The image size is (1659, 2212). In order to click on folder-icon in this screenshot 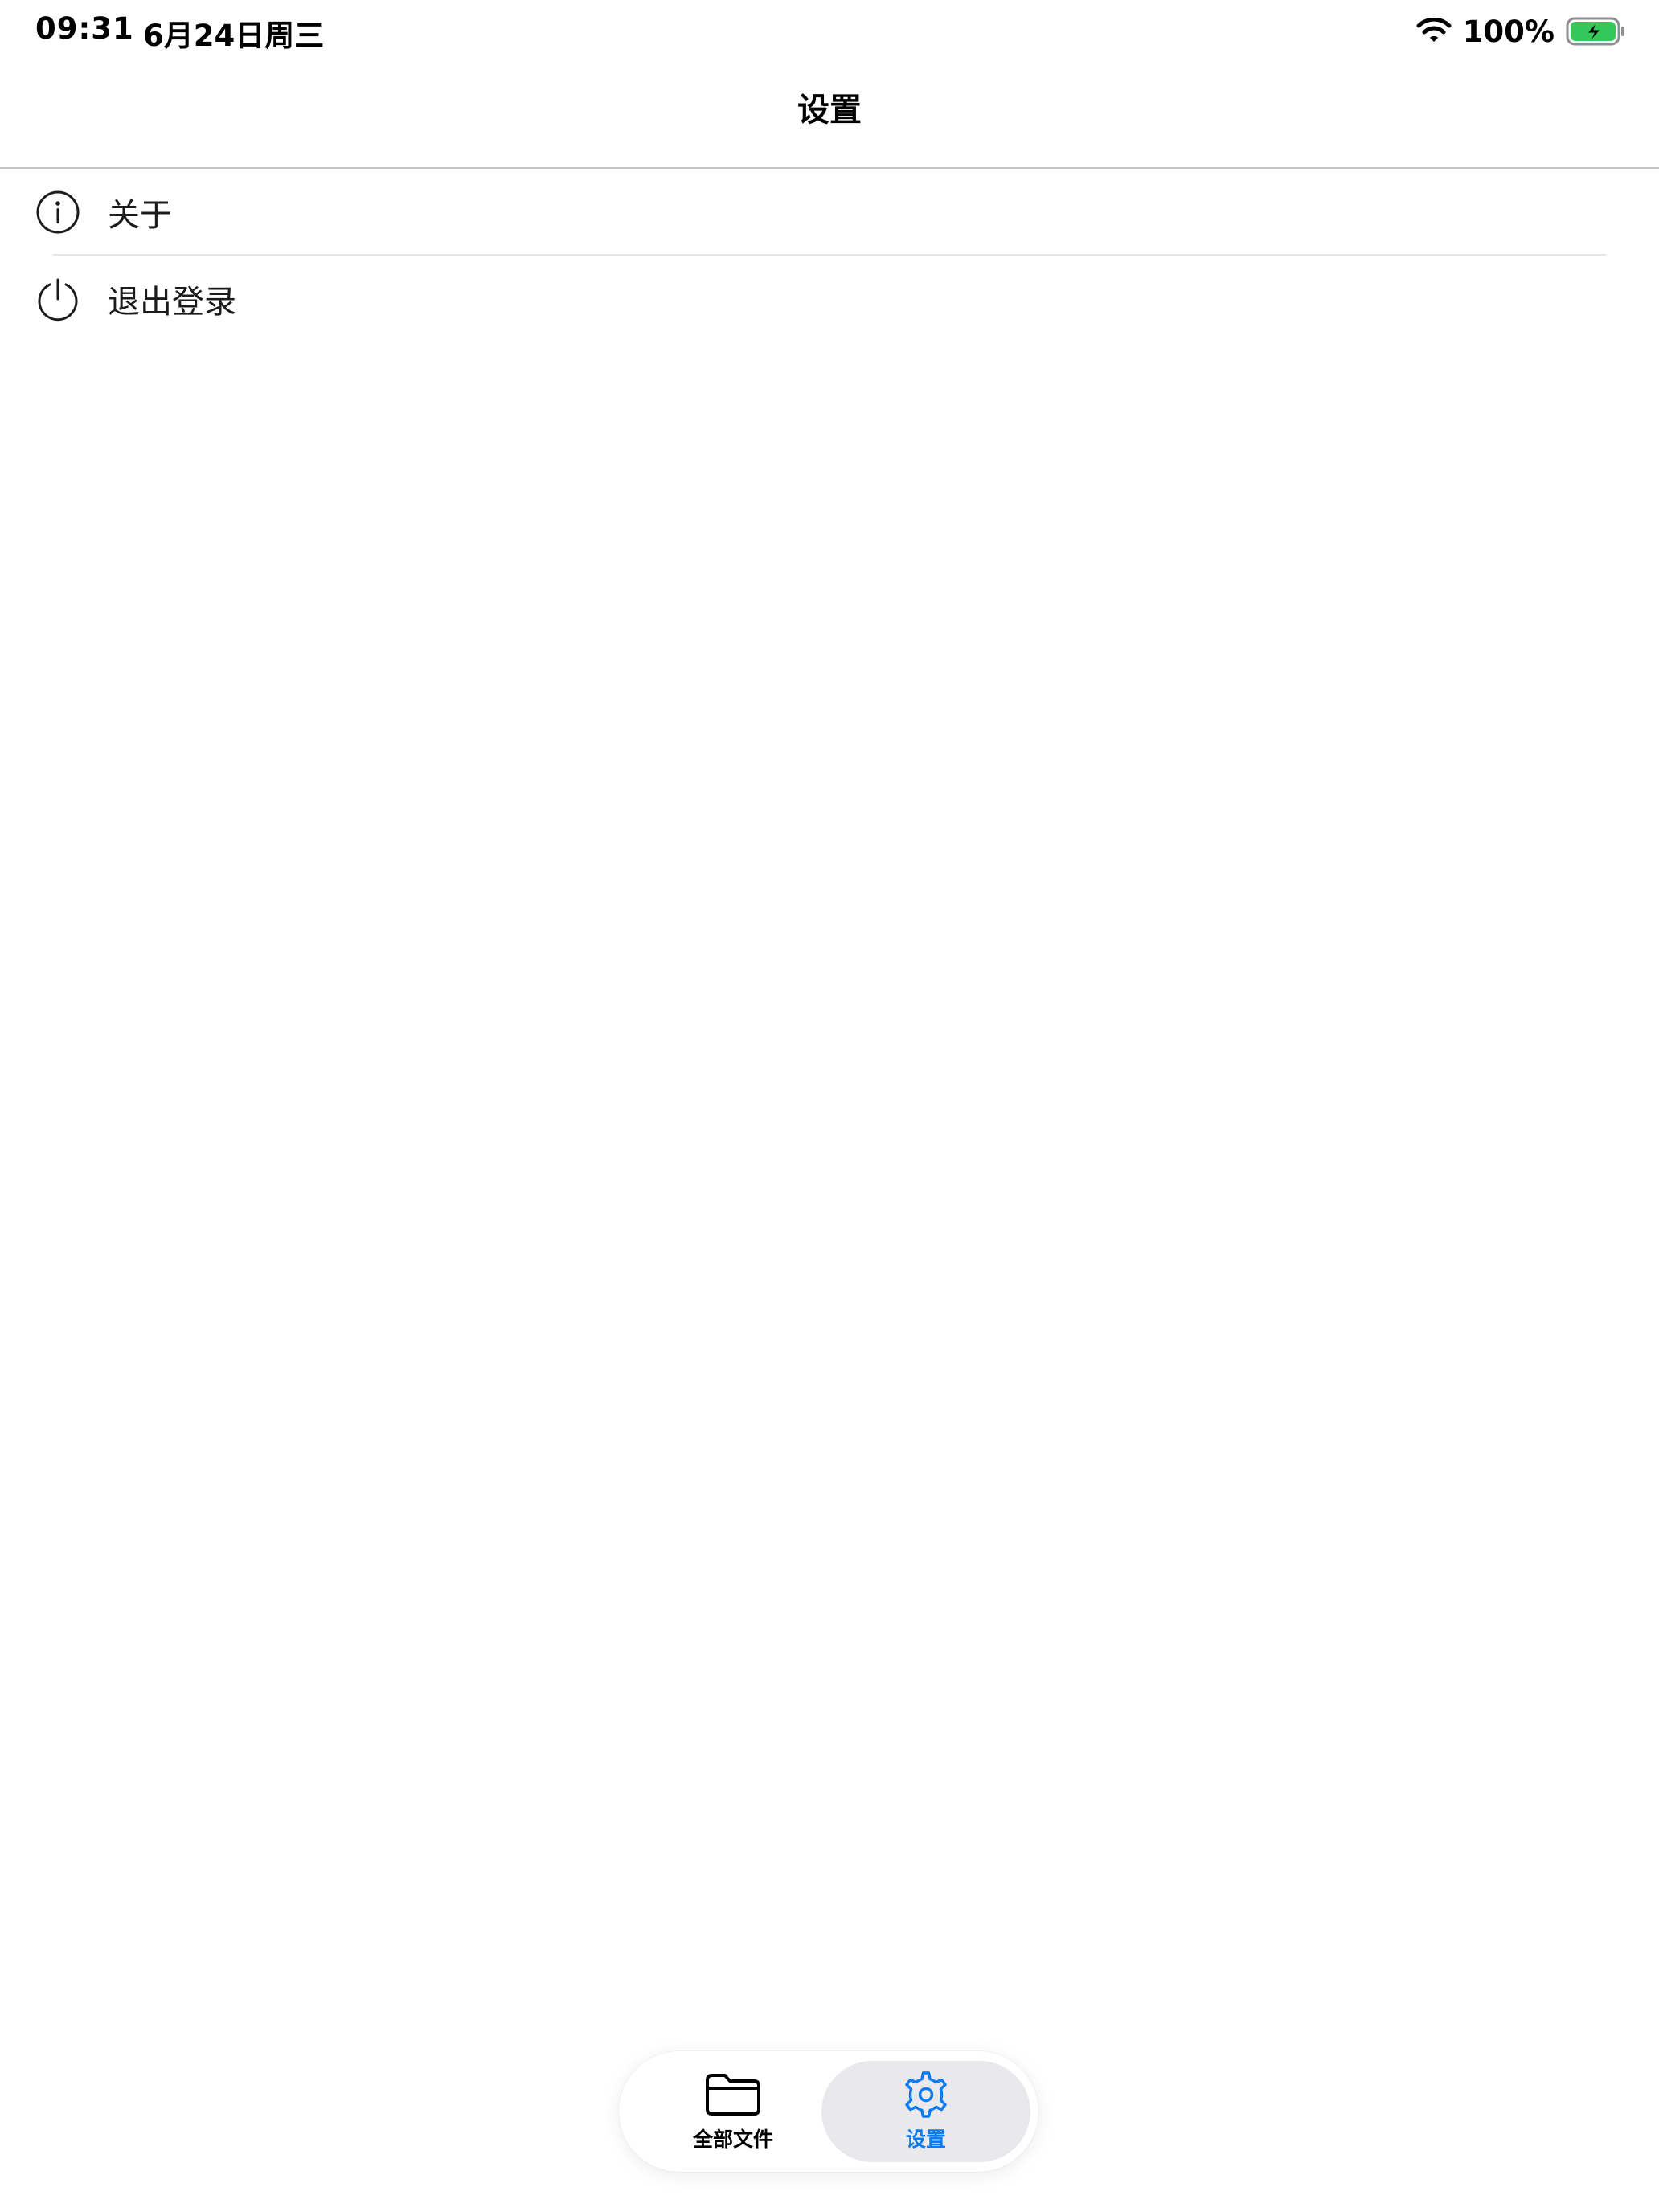, I will do `click(733, 2095)`.